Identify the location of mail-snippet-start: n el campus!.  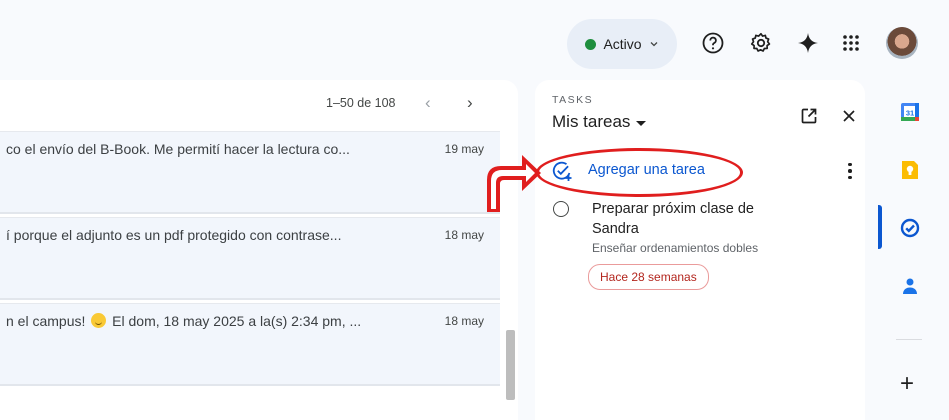
(48, 321).